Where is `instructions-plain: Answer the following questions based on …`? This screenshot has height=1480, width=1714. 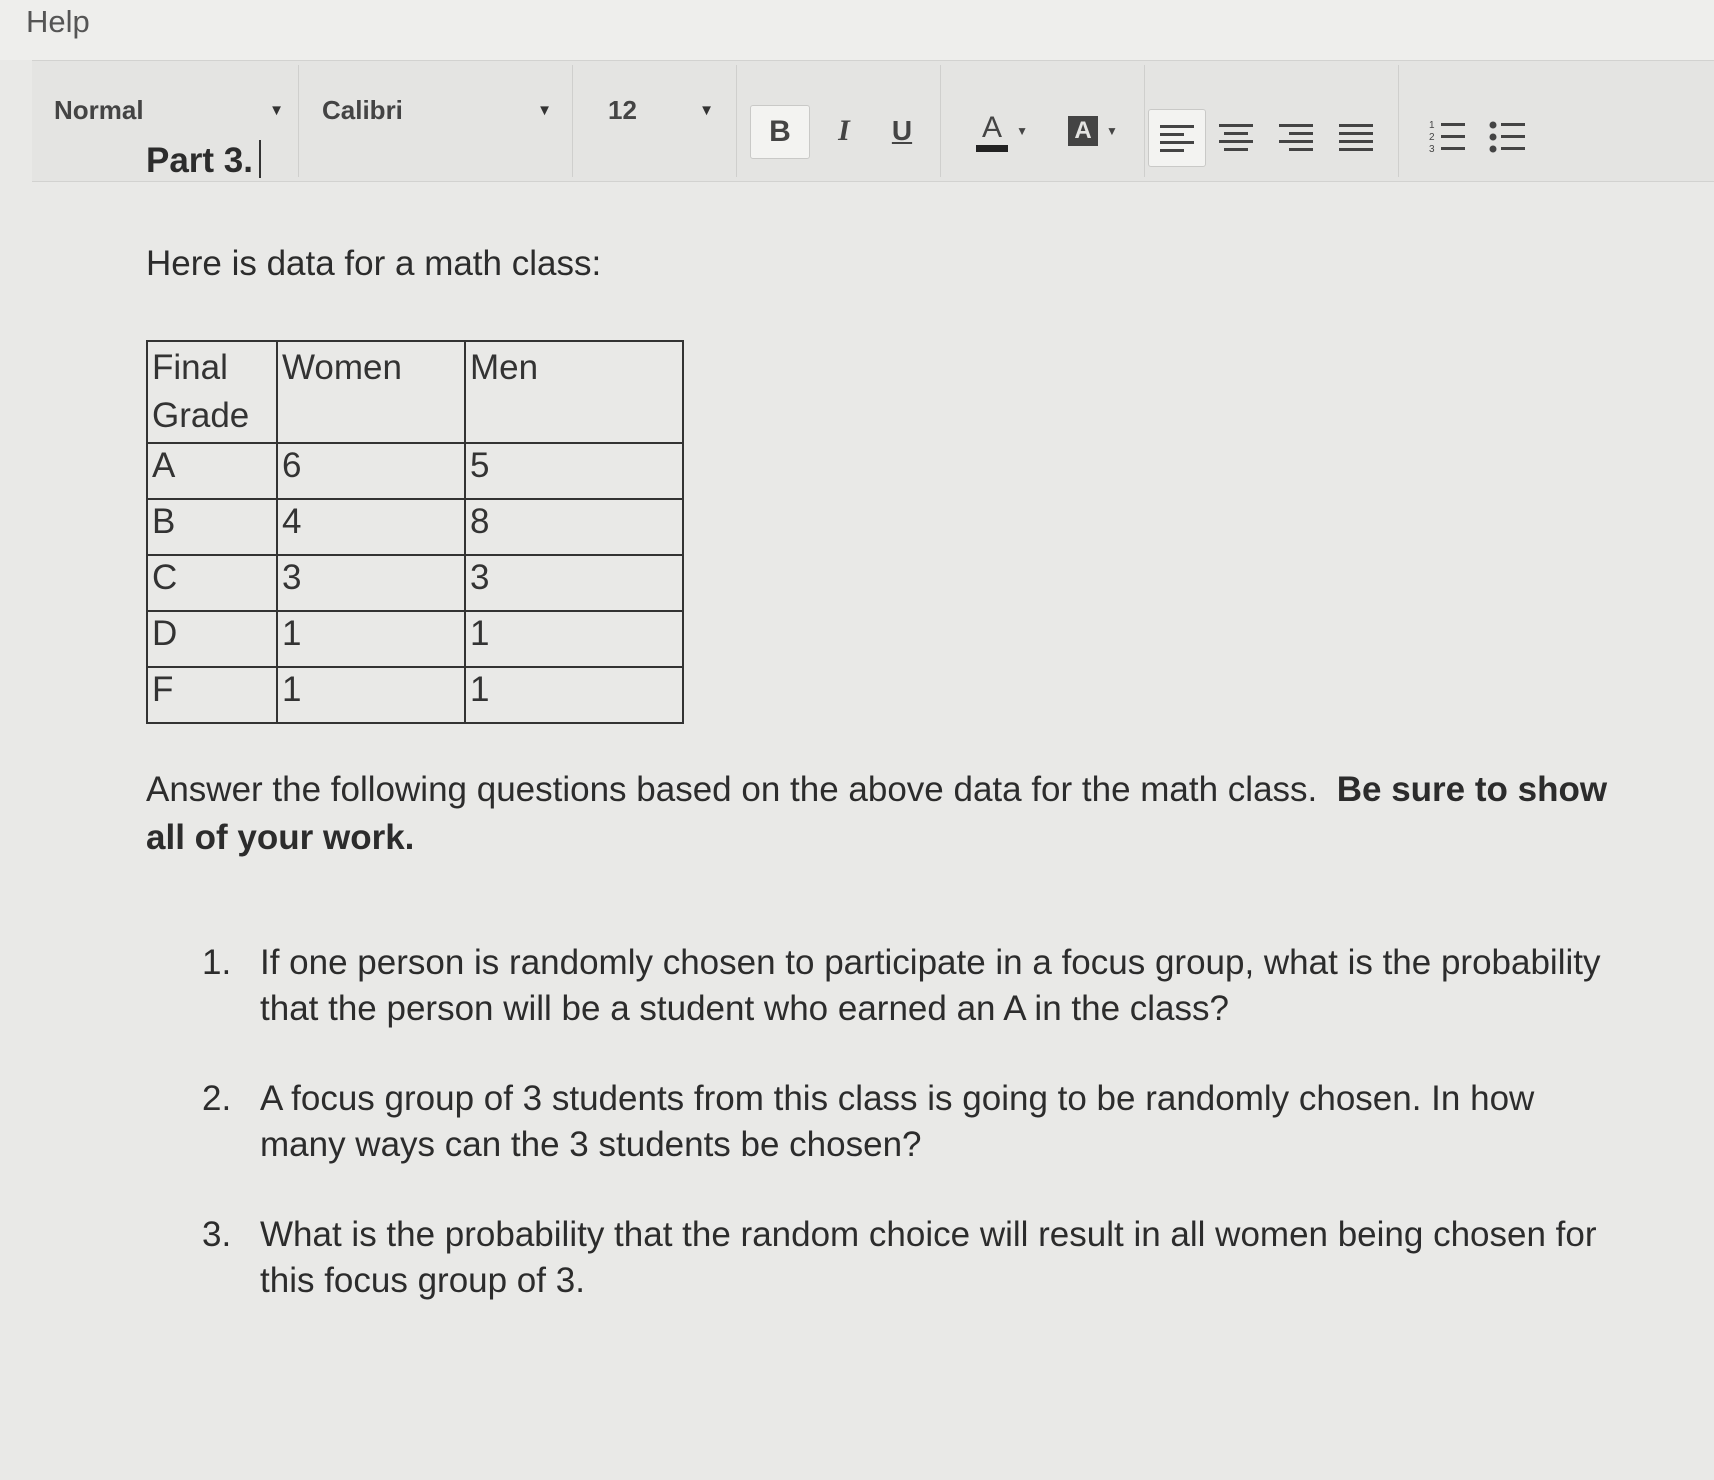 instructions-plain: Answer the following questions based on … is located at coordinates (732, 789).